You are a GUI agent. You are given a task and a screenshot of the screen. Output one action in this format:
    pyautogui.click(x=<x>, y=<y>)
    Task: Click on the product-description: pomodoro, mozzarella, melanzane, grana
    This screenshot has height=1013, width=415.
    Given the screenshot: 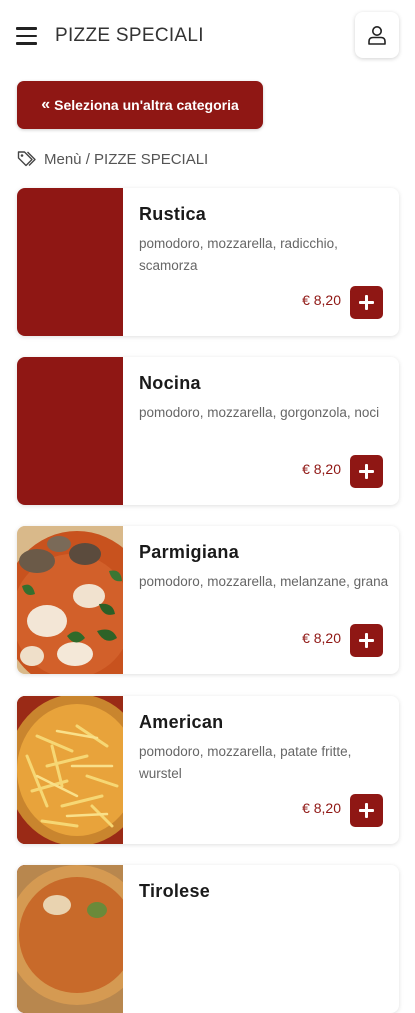 What is the action you would take?
    pyautogui.click(x=264, y=581)
    